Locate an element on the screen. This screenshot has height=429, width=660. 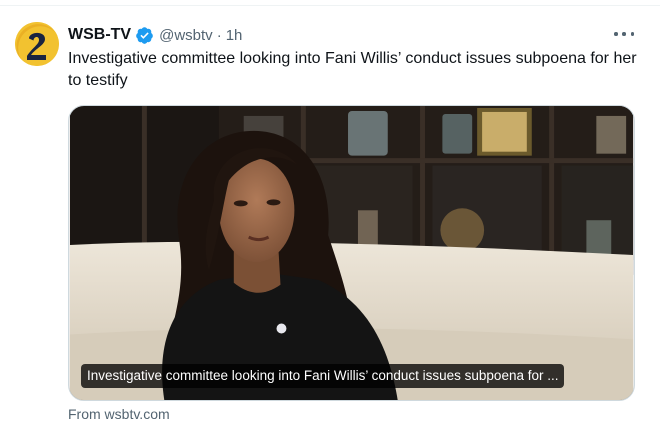
tweet-header: WSB-TV @wsbtv · 1h is located at coordinates (155, 35).